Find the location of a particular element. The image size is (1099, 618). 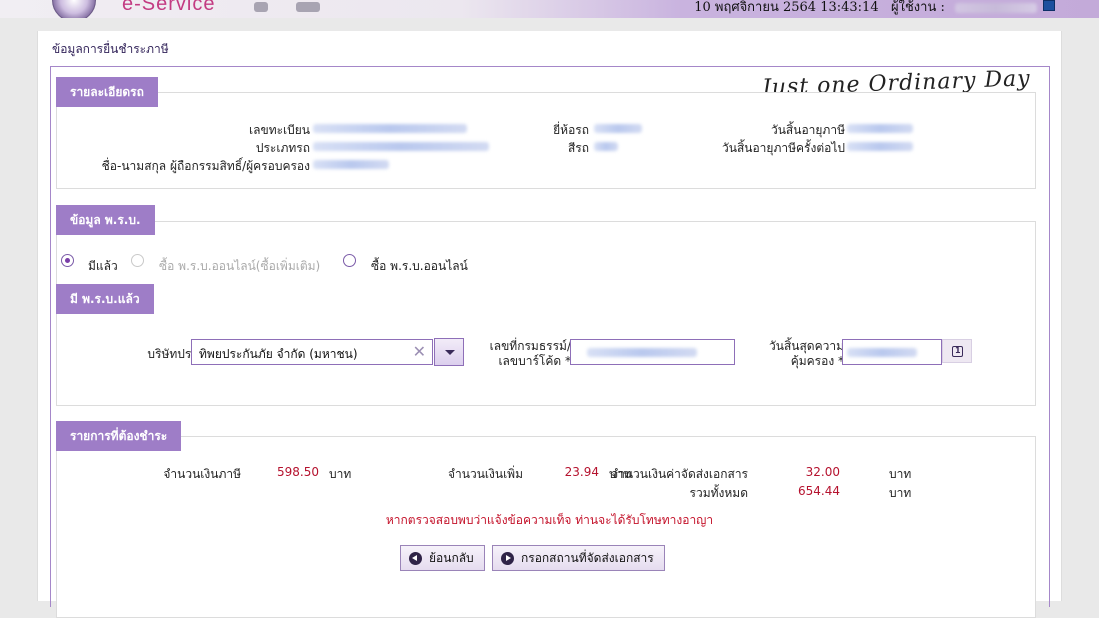

radio-has-insurance-label: มีแล้ว is located at coordinates (103, 266).